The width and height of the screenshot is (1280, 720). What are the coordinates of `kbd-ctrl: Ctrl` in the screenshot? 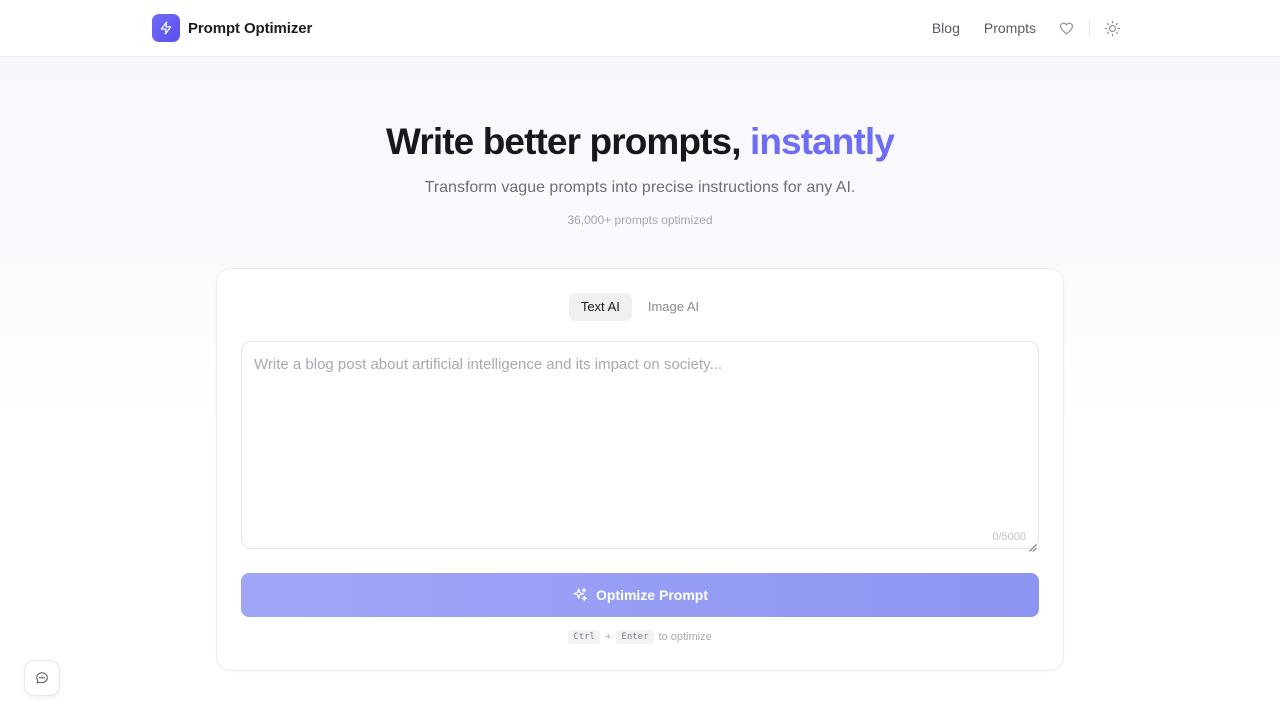 It's located at (584, 637).